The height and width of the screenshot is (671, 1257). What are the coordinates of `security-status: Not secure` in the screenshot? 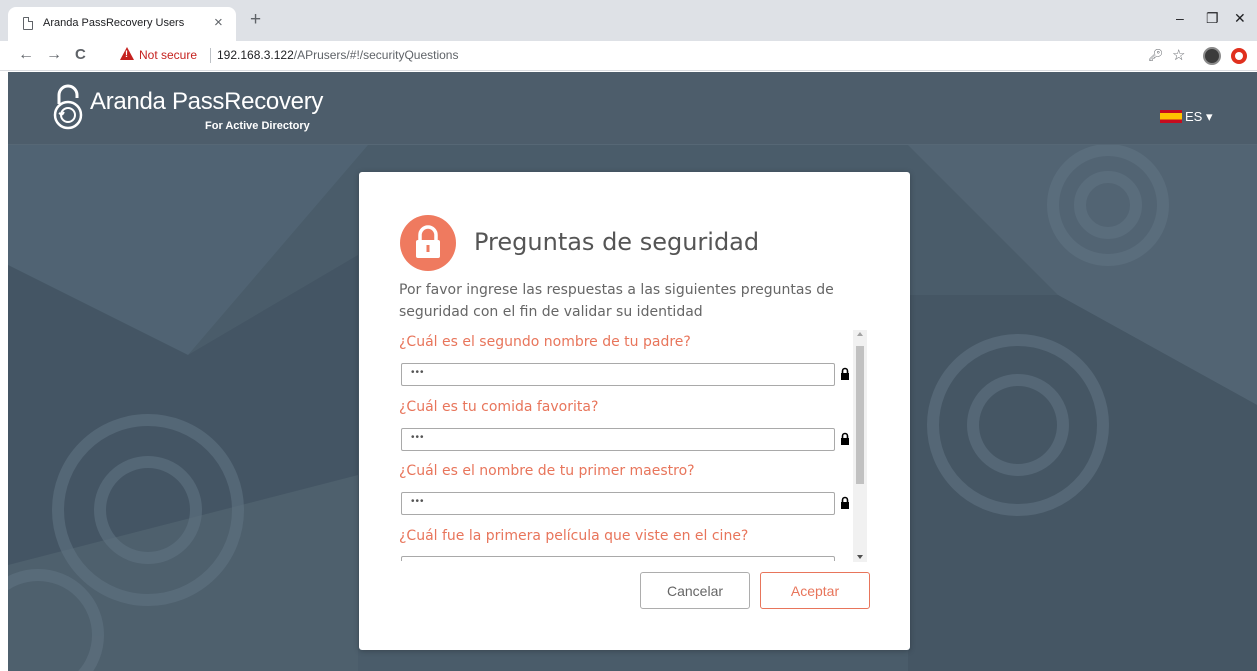 It's located at (168, 55).